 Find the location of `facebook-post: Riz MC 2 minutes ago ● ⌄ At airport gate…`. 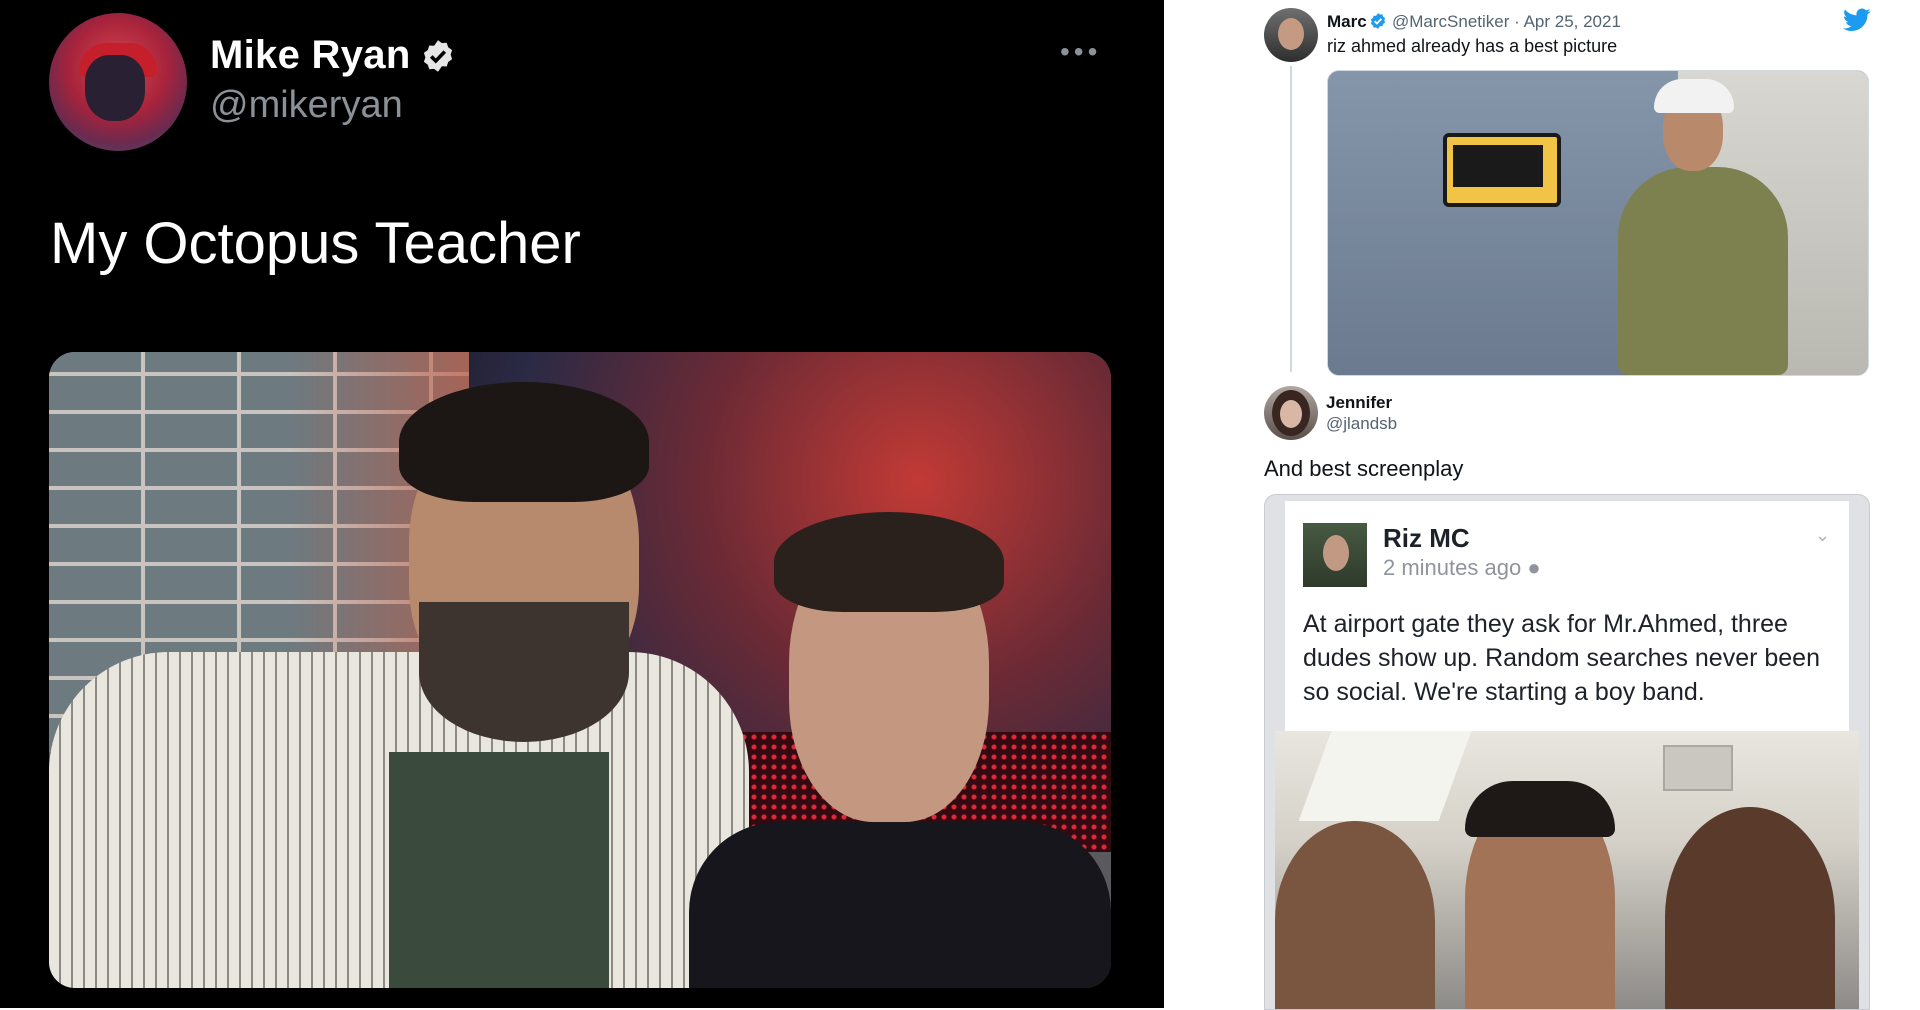

facebook-post: Riz MC 2 minutes ago ● ⌄ At airport gate… is located at coordinates (1567, 616).